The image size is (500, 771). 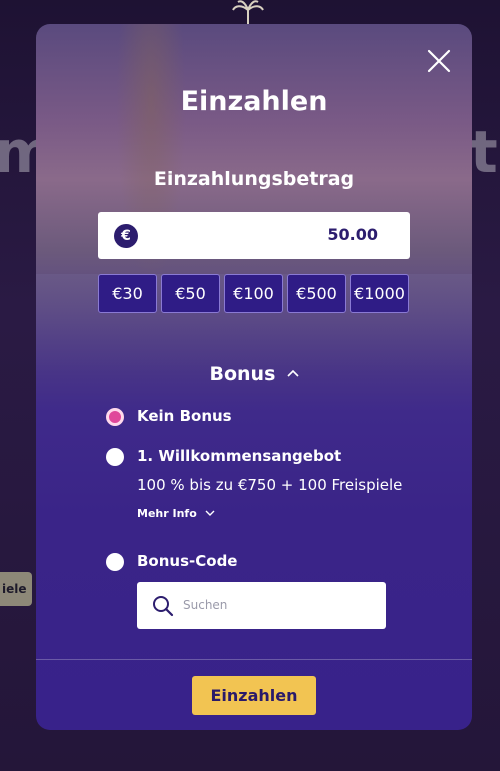 I want to click on radio-bonus-code, so click(x=115, y=562).